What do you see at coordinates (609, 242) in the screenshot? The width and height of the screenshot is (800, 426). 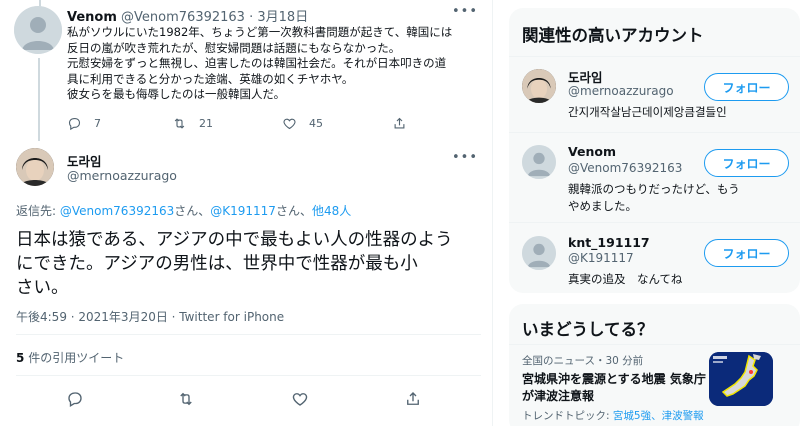 I see `account-name: knt_191117` at bounding box center [609, 242].